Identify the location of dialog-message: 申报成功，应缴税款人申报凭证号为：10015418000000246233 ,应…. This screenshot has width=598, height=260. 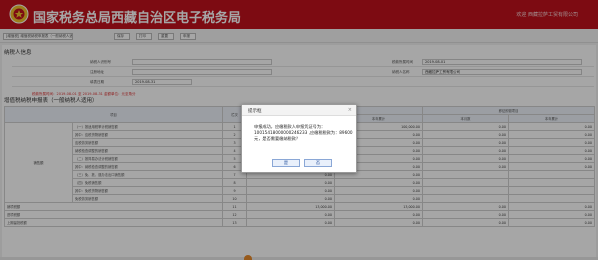
(303, 132).